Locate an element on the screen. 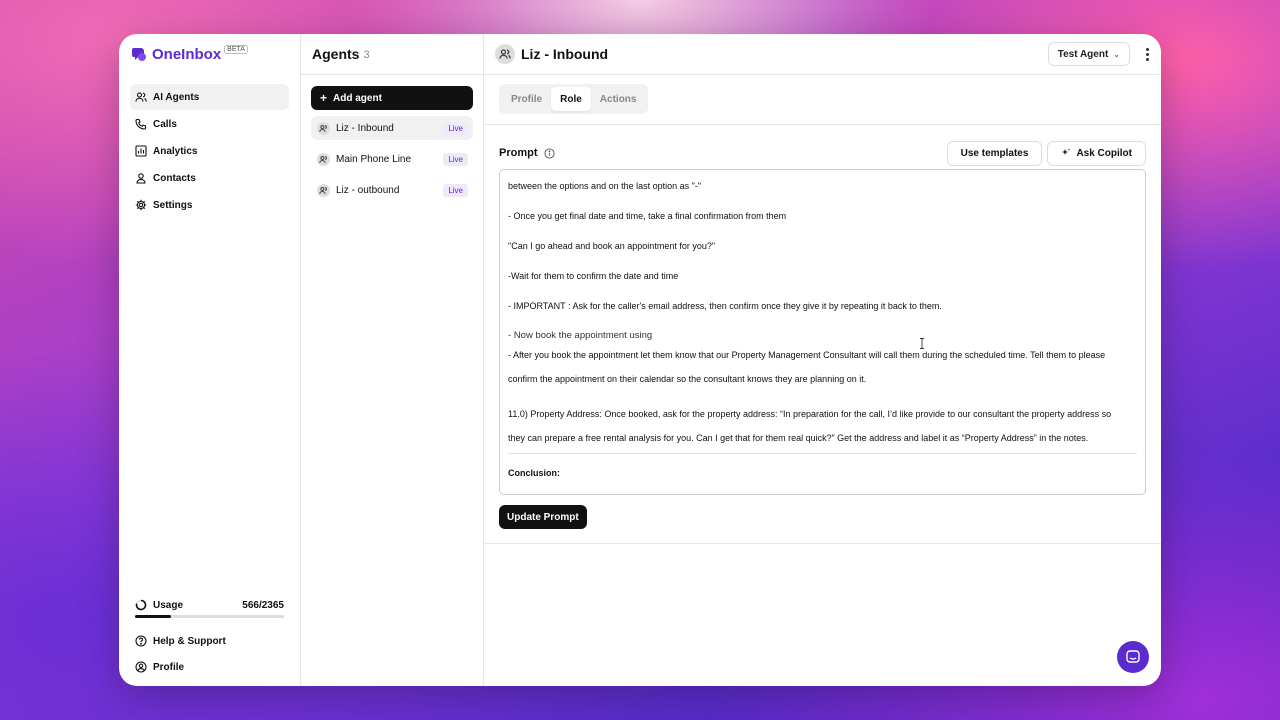  agent-list: Liz - Inbound Live Main Phone Line Live is located at coordinates (392, 159).